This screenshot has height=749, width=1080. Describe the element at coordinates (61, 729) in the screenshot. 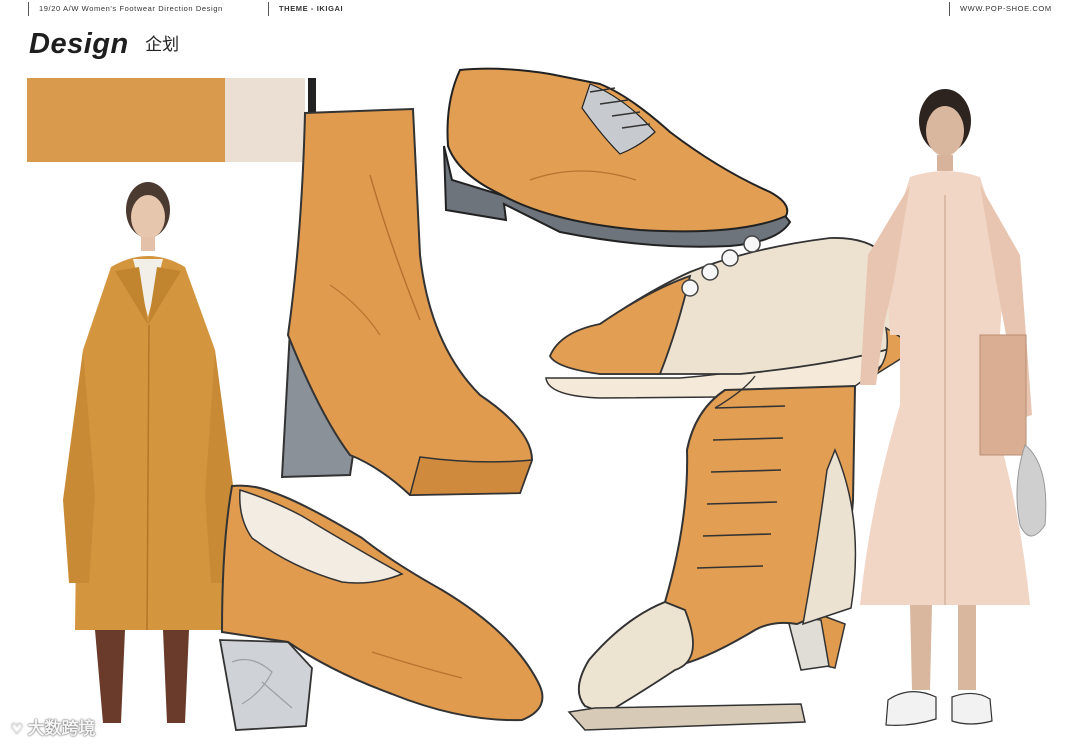

I see `watermark-text: 大数跨境` at that location.